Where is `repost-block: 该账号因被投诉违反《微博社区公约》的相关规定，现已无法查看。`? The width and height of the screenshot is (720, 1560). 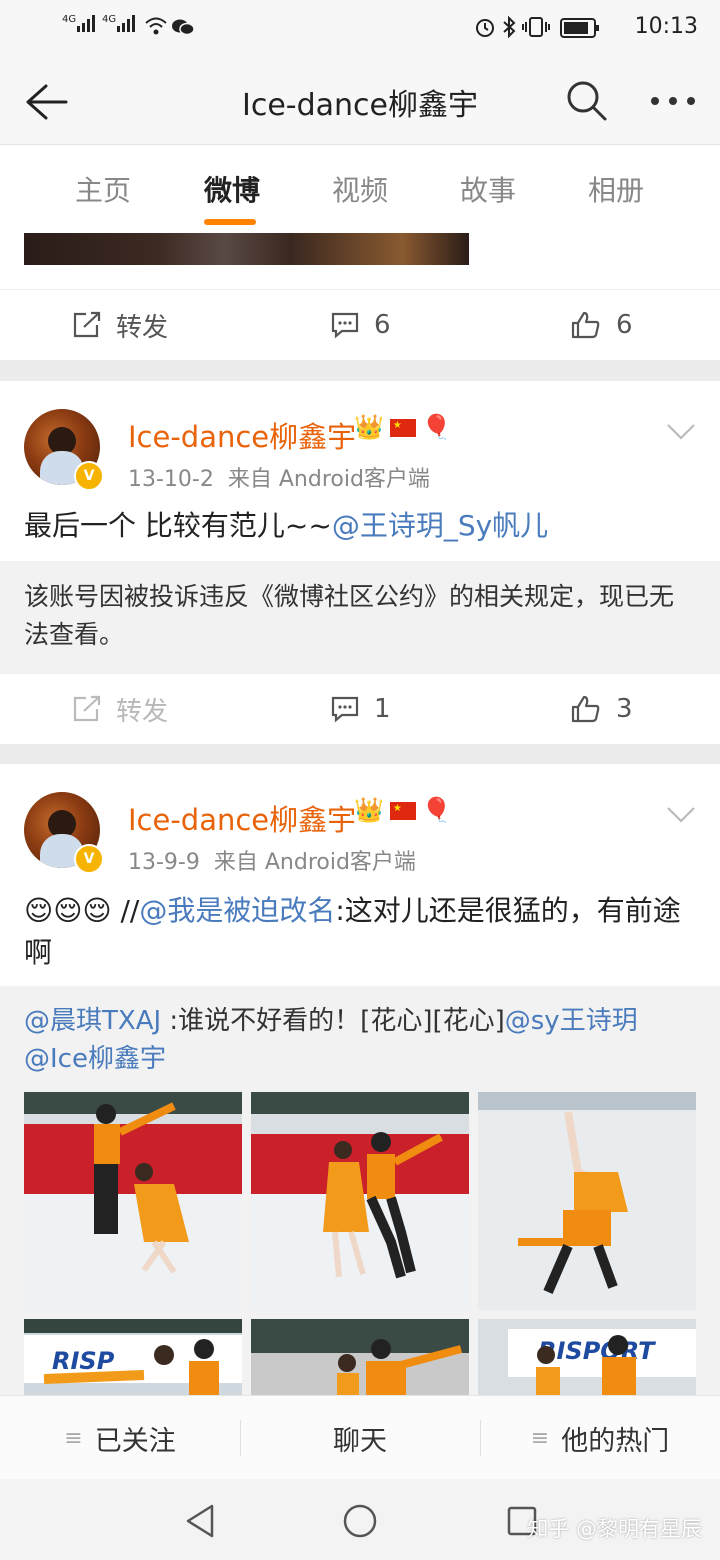
repost-block: 该账号因被投诉违反《微博社区公约》的相关规定，现已无法查看。 is located at coordinates (360, 617).